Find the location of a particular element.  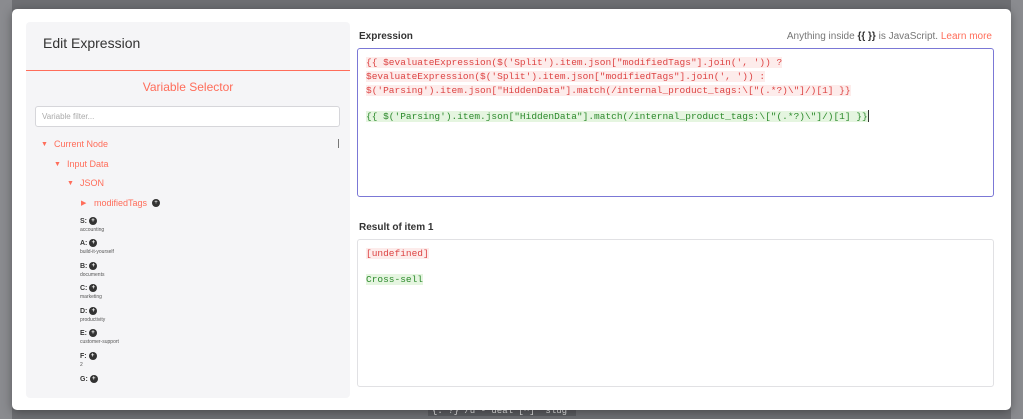

leaf-value: accounting is located at coordinates (92, 230).